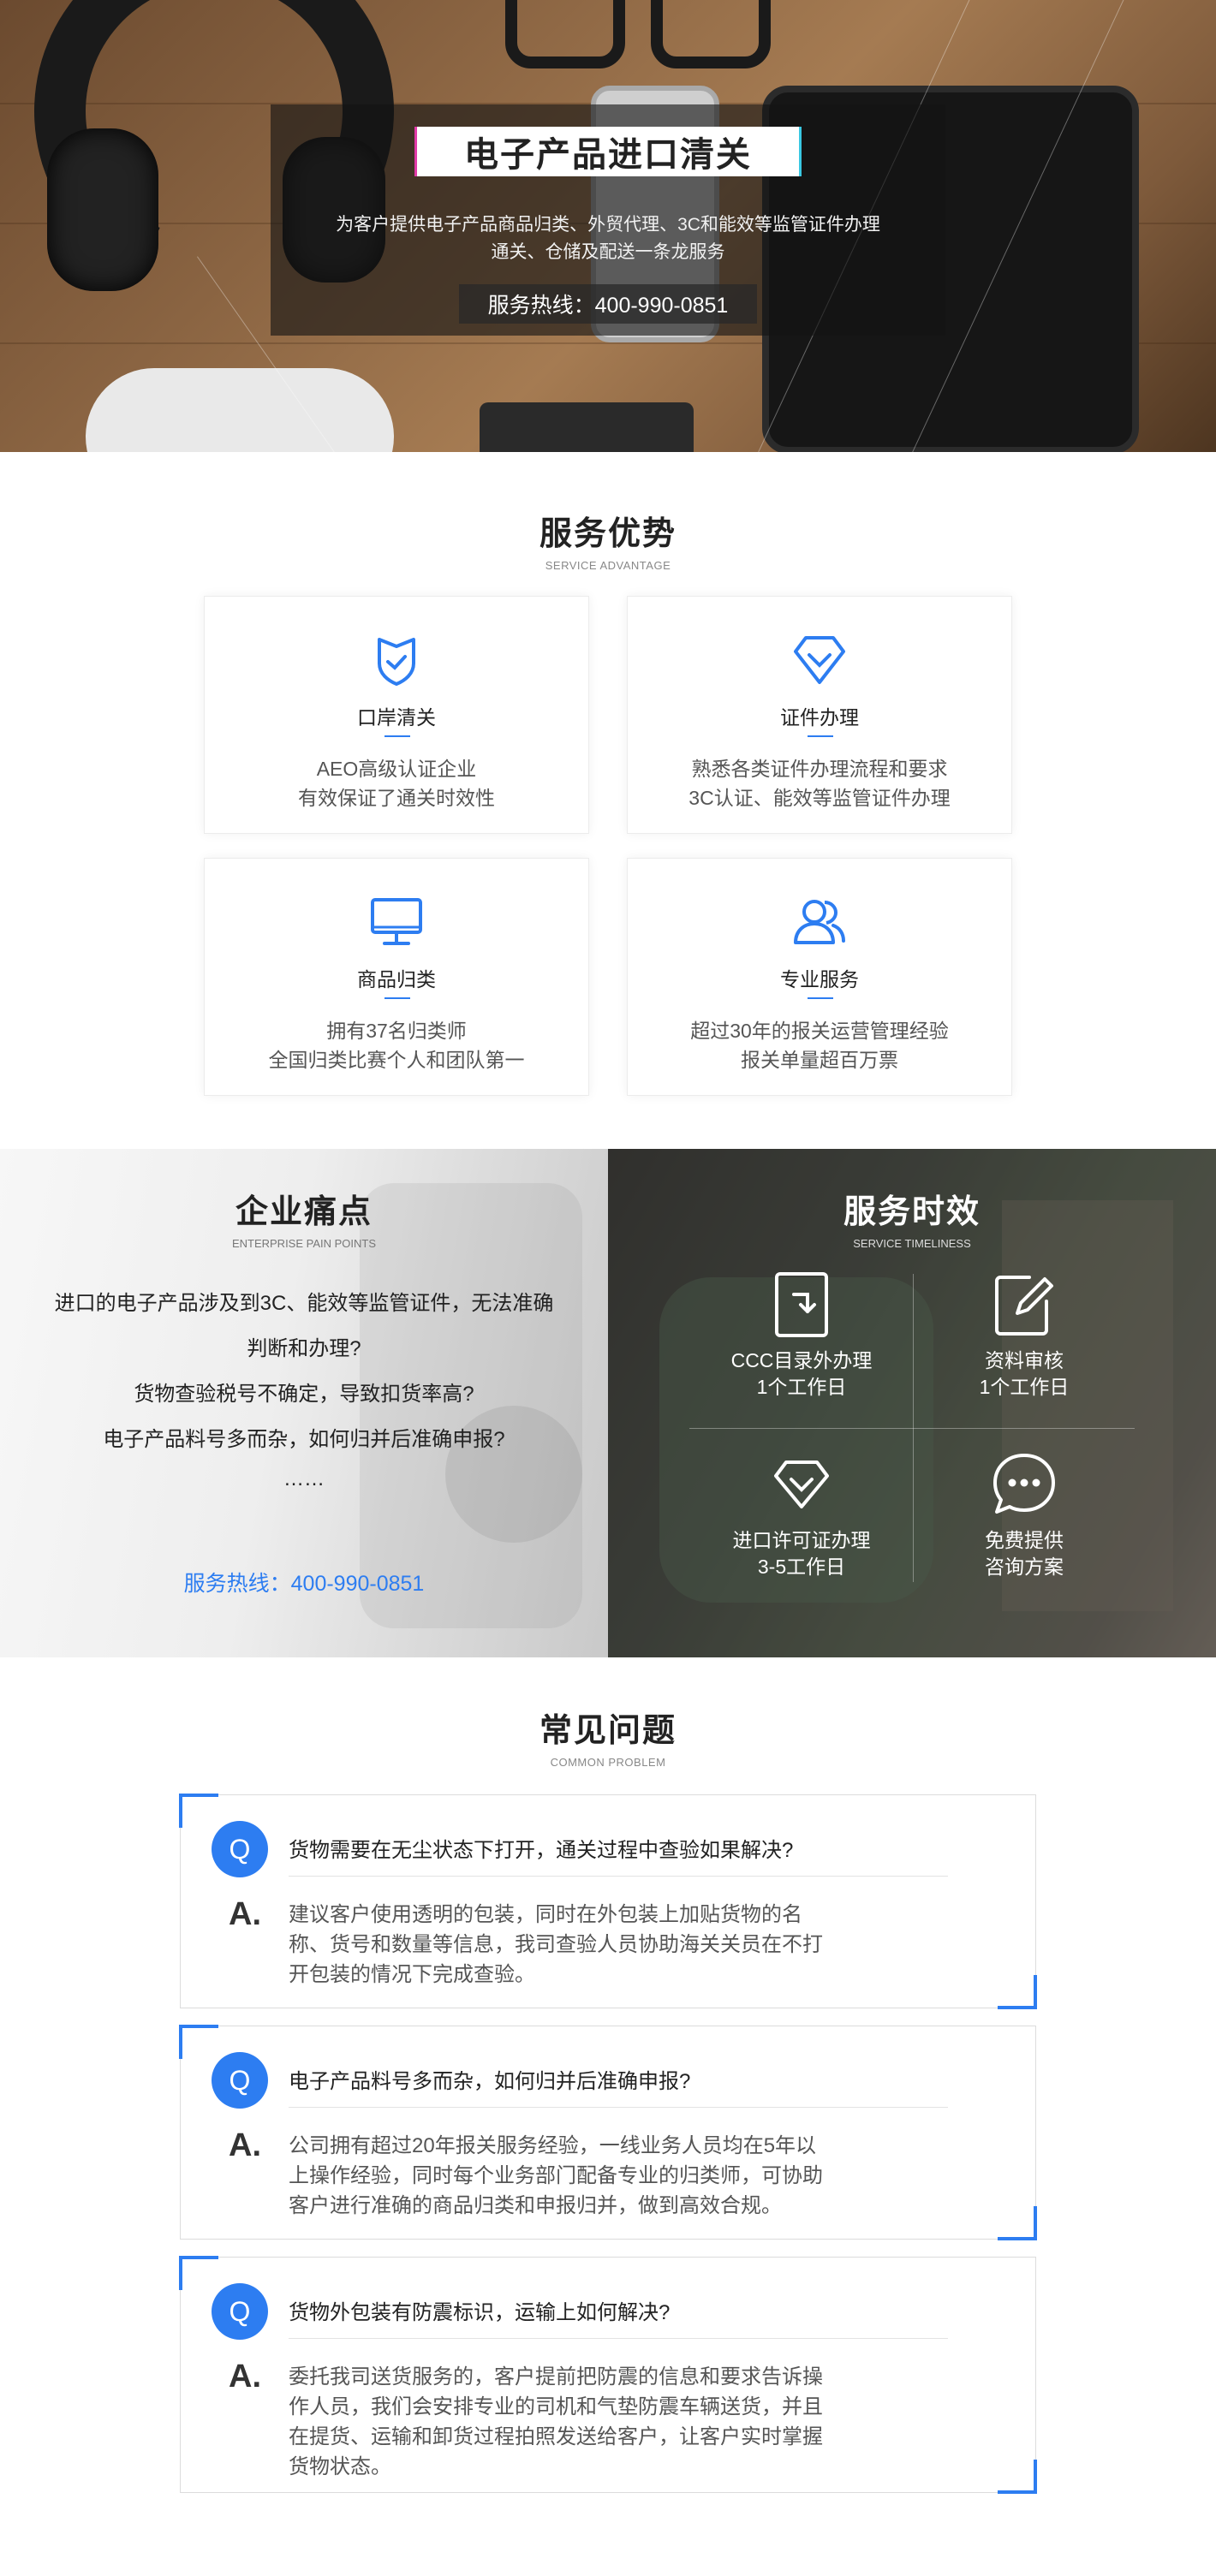 Image resolution: width=1216 pixels, height=2576 pixels. What do you see at coordinates (396, 660) in the screenshot?
I see `shield-check-icon` at bounding box center [396, 660].